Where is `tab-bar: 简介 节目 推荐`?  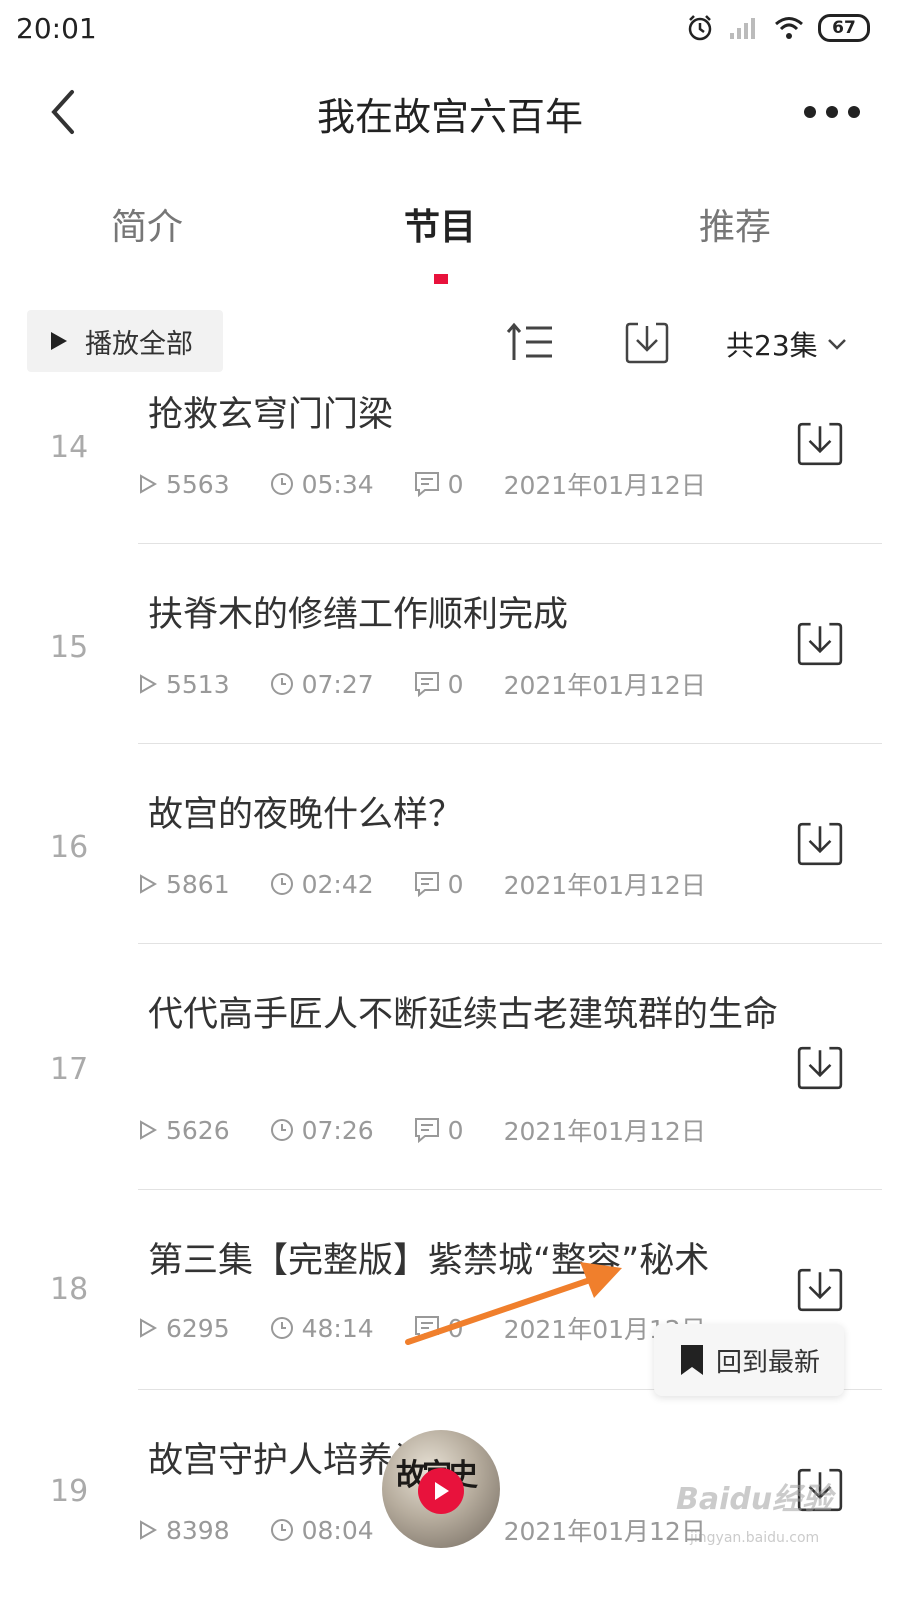
tab-bar: 简介 节目 推荐 is located at coordinates (450, 224).